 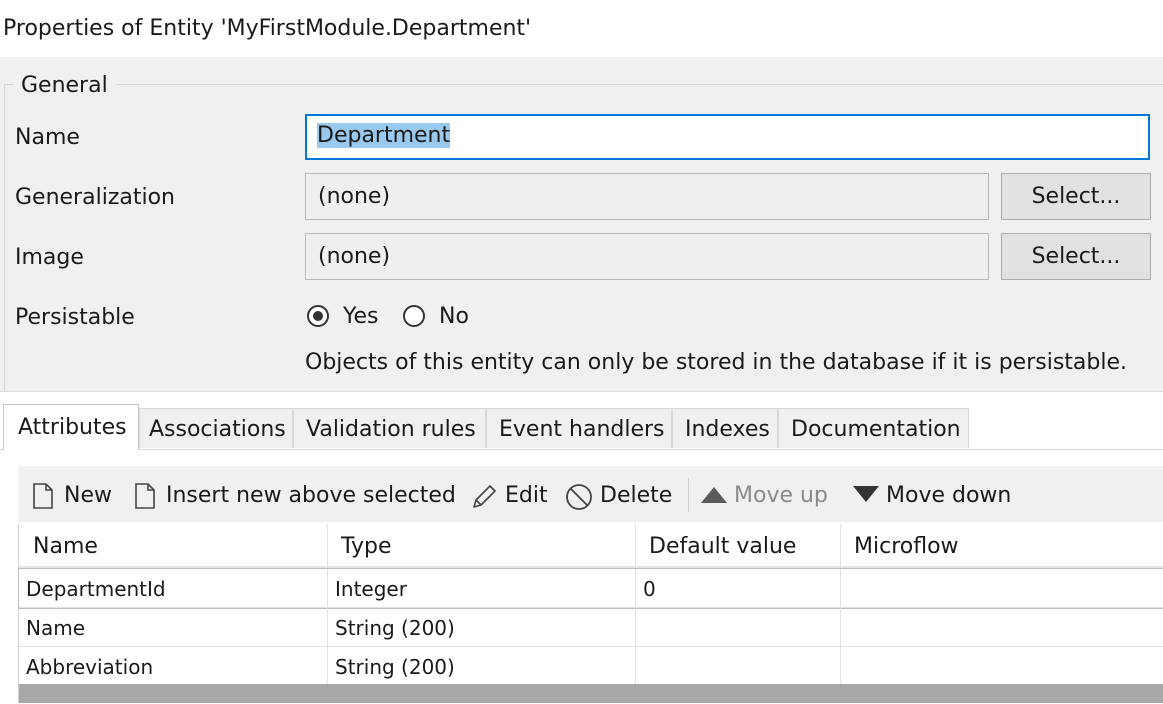 What do you see at coordinates (173, 588) in the screenshot?
I see `cell-name: DepartmentId` at bounding box center [173, 588].